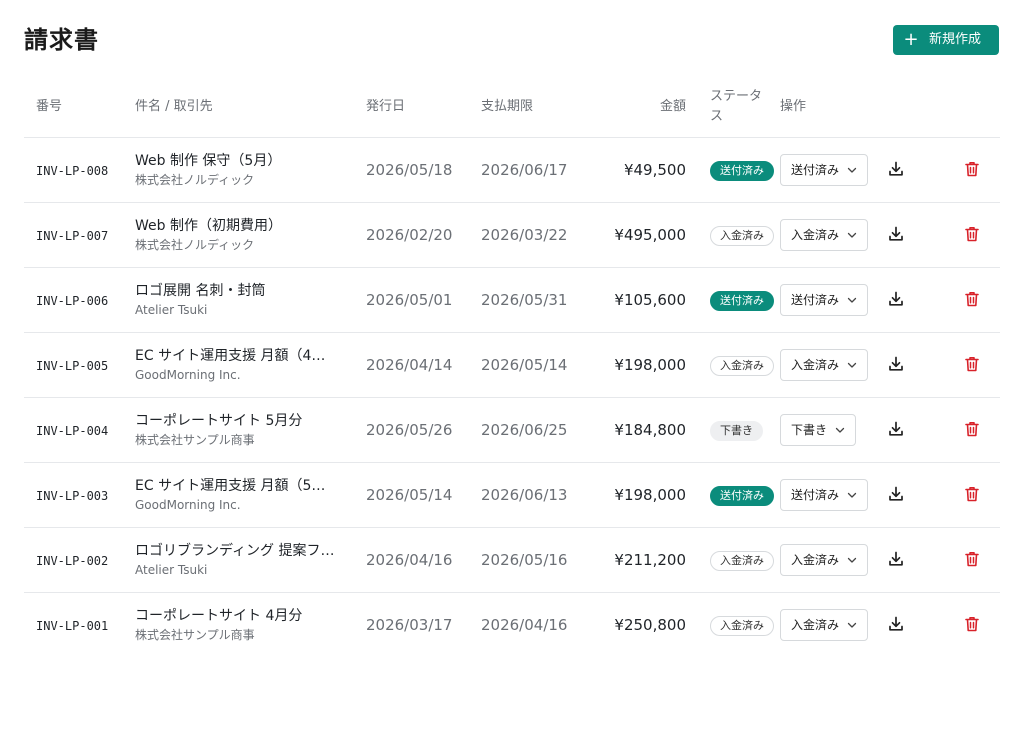 The width and height of the screenshot is (1024, 744). Describe the element at coordinates (208, 160) in the screenshot. I see `invoice-title: Web 制作 保守（5月）` at that location.